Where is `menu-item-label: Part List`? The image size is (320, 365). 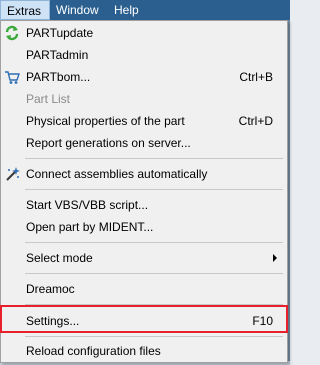
menu-item-label: Part List is located at coordinates (48, 99).